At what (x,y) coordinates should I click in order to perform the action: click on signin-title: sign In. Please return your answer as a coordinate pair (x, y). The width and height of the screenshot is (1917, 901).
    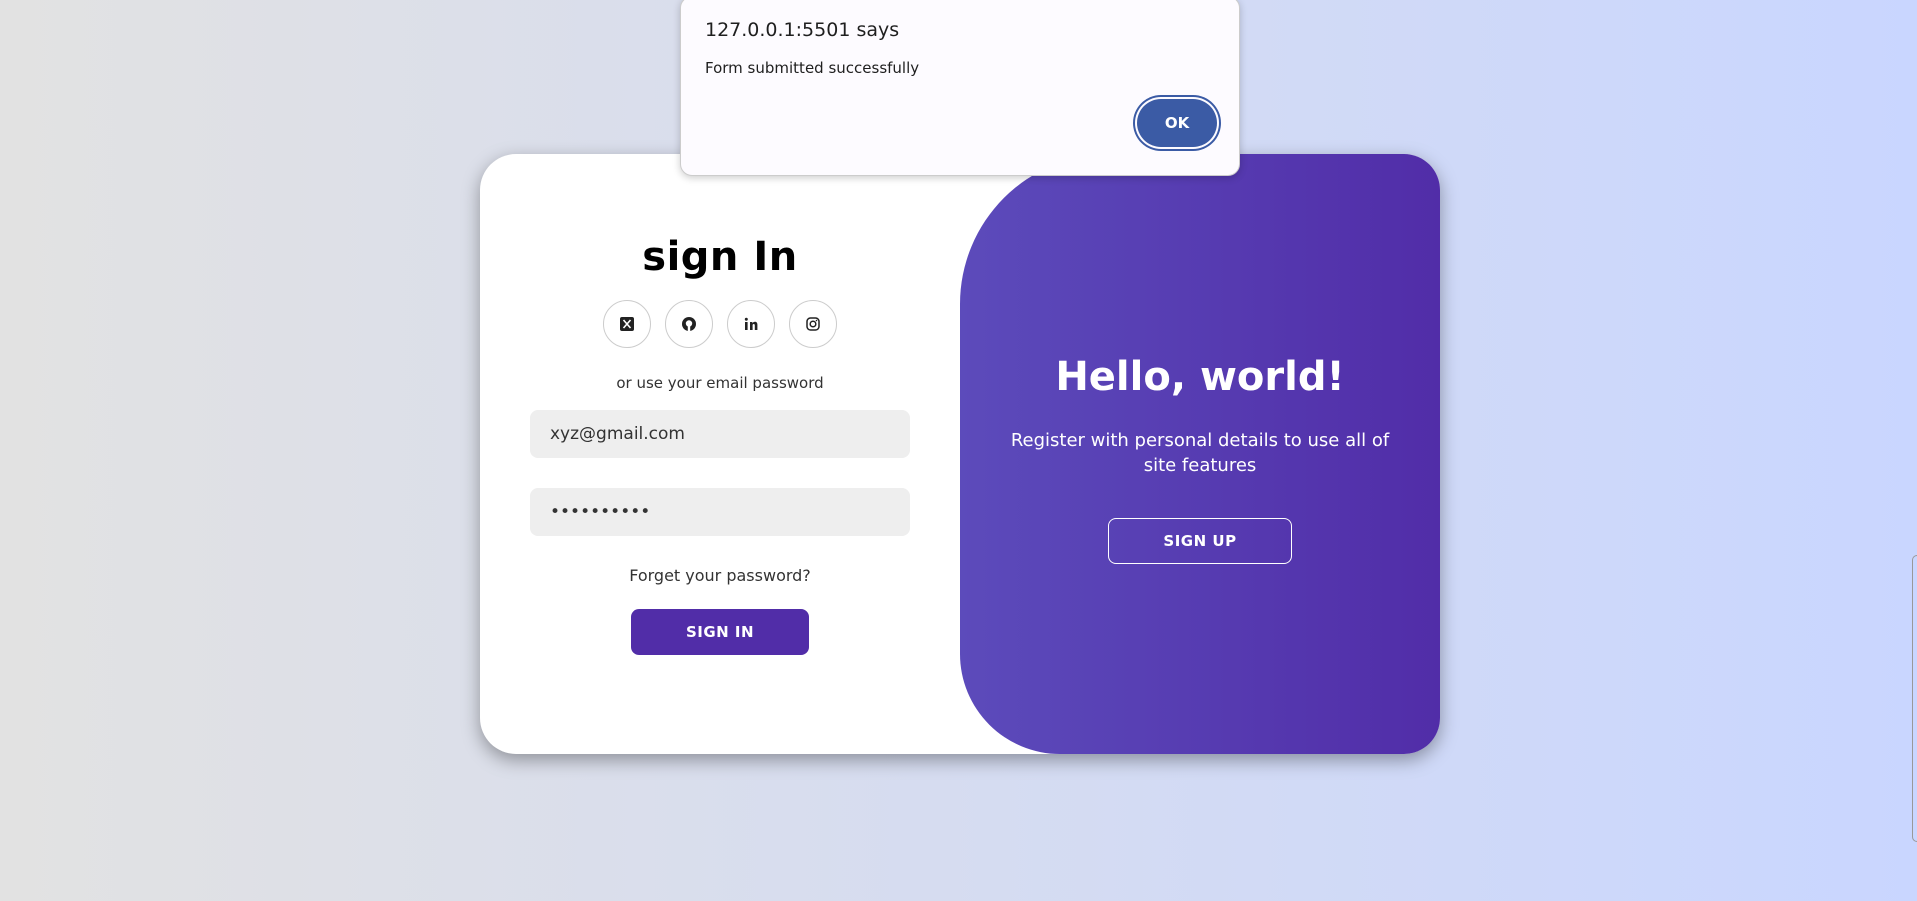
    Looking at the image, I should click on (720, 257).